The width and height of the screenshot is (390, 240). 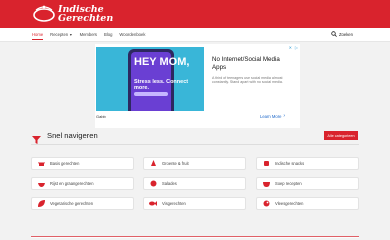 I want to click on search-button: Zoeken, so click(x=342, y=34).